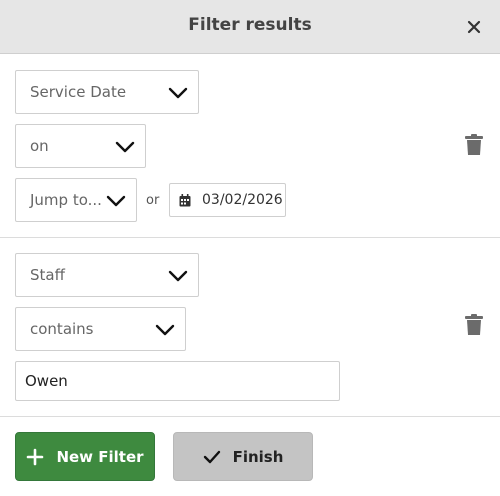 The image size is (500, 496). I want to click on filter-2-field-select: Staff, so click(107, 275).